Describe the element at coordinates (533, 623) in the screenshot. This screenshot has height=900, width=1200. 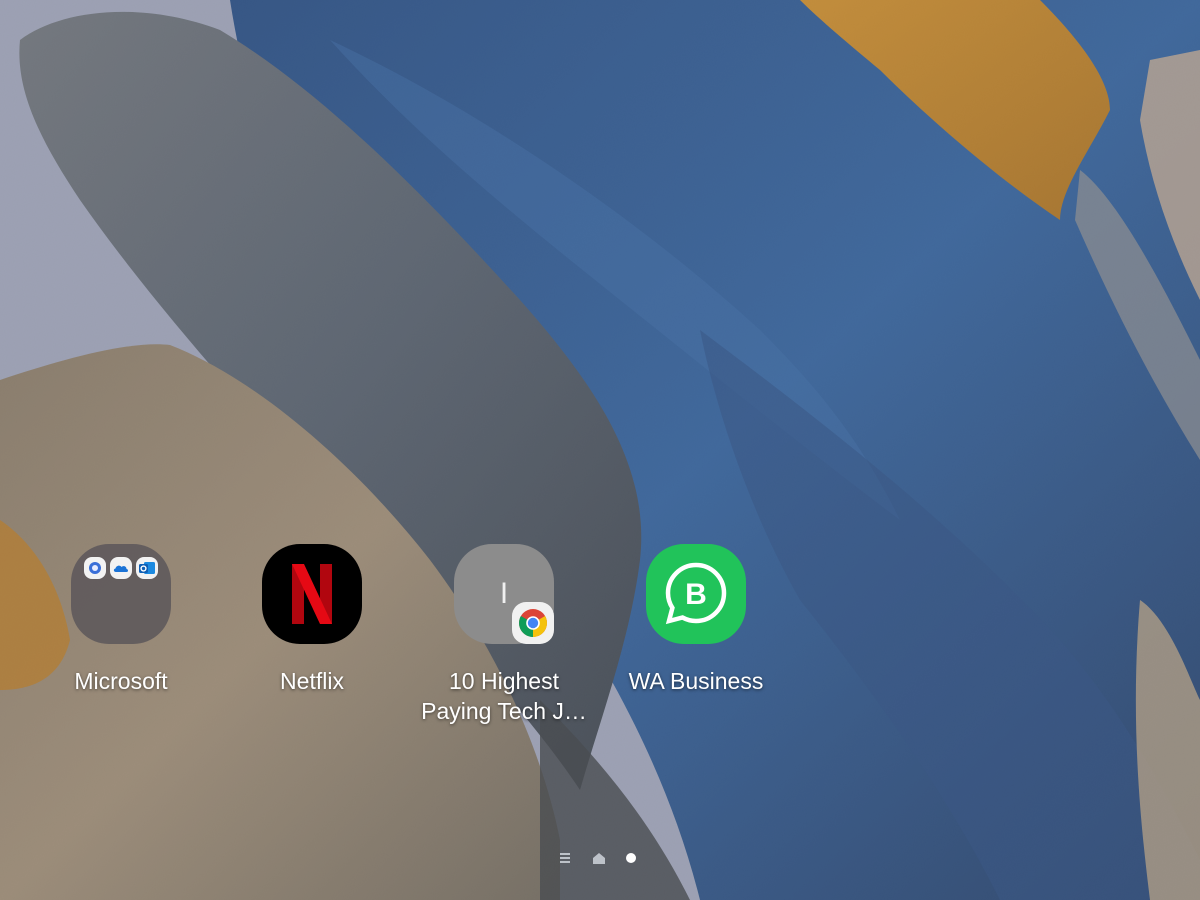
I see `chrome-icon` at that location.